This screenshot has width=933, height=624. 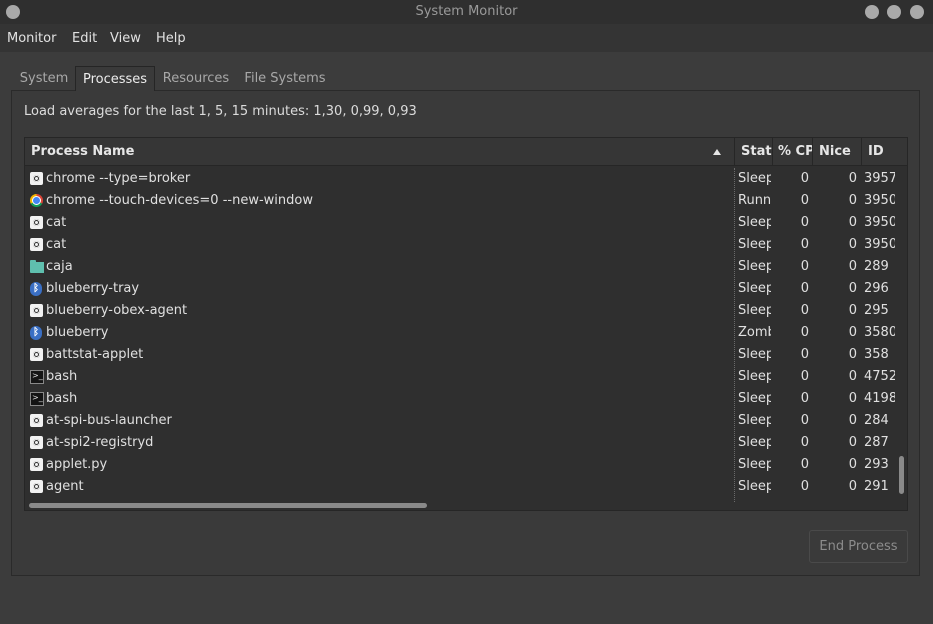 What do you see at coordinates (13, 12) in the screenshot?
I see `close-window-button` at bounding box center [13, 12].